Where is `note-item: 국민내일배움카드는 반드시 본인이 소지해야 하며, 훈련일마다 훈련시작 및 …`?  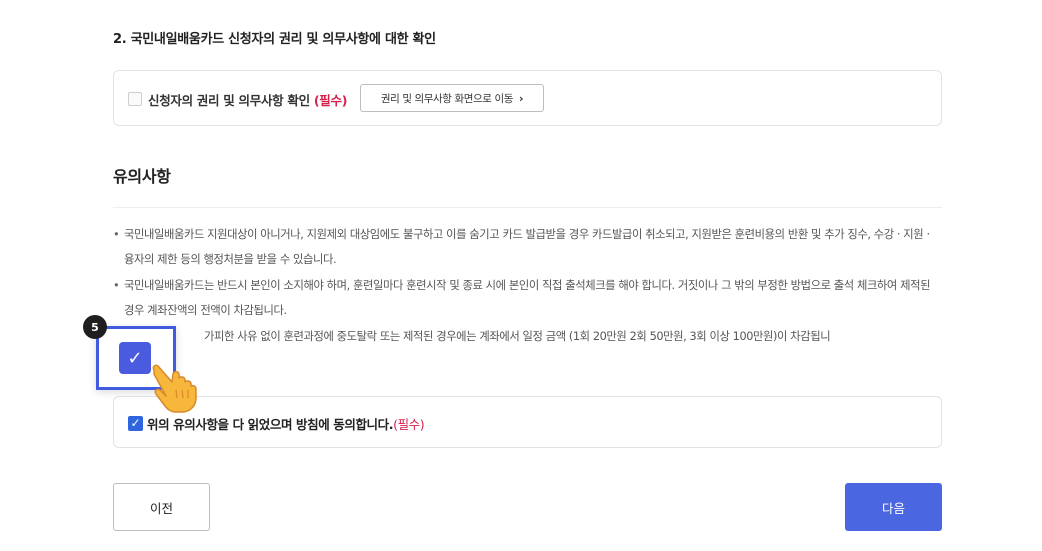 note-item: 국민내일배움카드는 반드시 본인이 소지해야 하며, 훈련일마다 훈련시작 및 … is located at coordinates (527, 298).